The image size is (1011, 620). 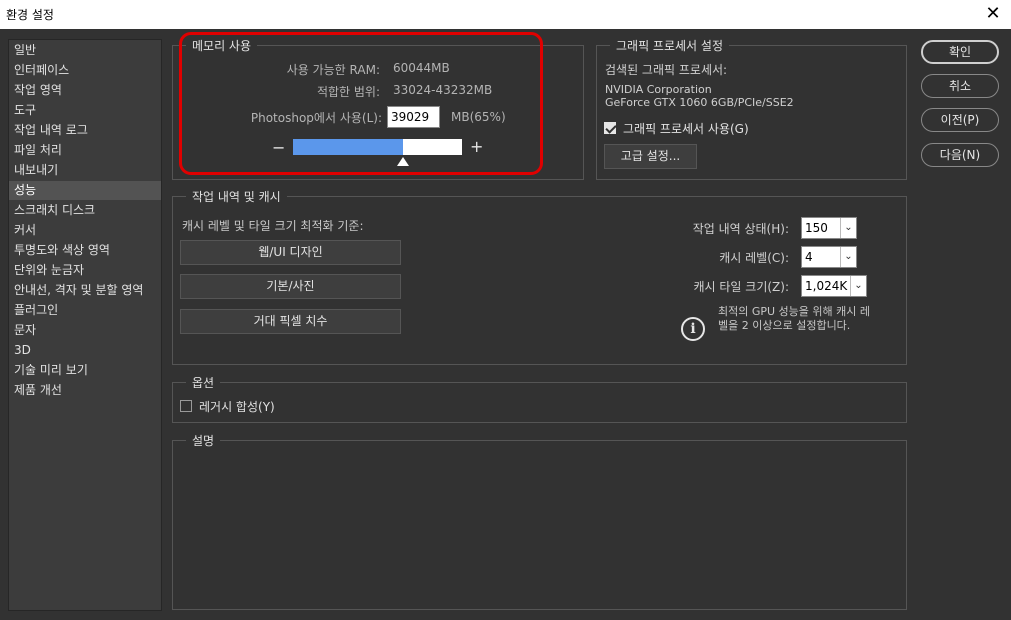 I want to click on sidebar-item: 인터페이스, so click(x=85, y=70).